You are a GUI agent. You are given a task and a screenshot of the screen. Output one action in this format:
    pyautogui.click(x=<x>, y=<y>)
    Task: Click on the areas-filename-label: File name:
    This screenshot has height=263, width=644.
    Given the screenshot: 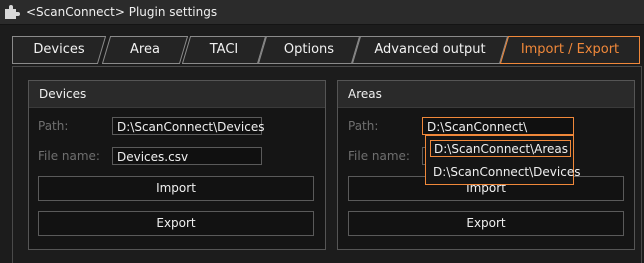 What is the action you would take?
    pyautogui.click(x=379, y=156)
    